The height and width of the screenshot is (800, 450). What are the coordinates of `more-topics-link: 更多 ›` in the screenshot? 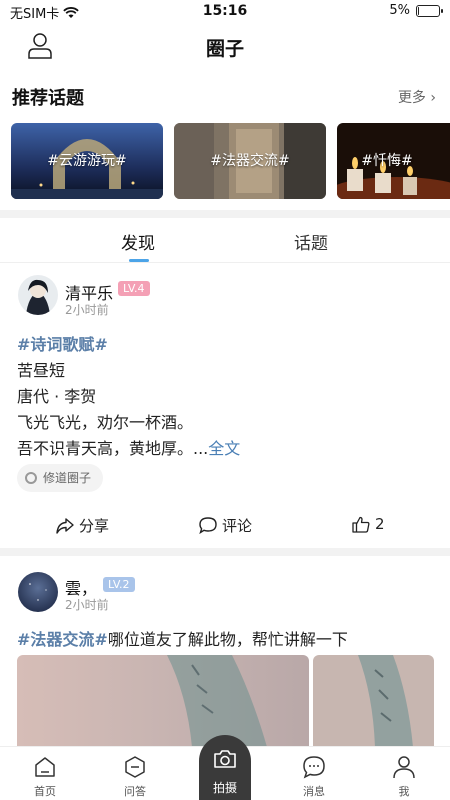 It's located at (417, 97).